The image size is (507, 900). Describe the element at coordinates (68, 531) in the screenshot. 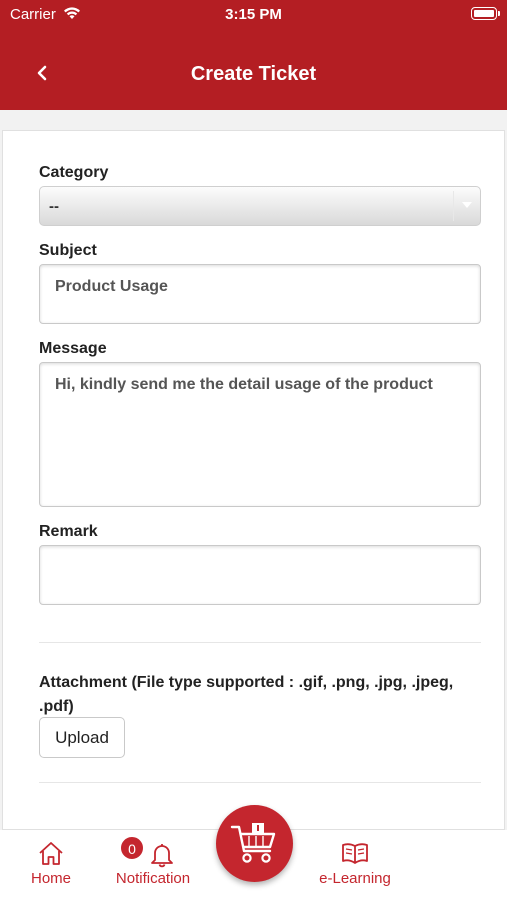

I see `remark-label: Remark` at that location.